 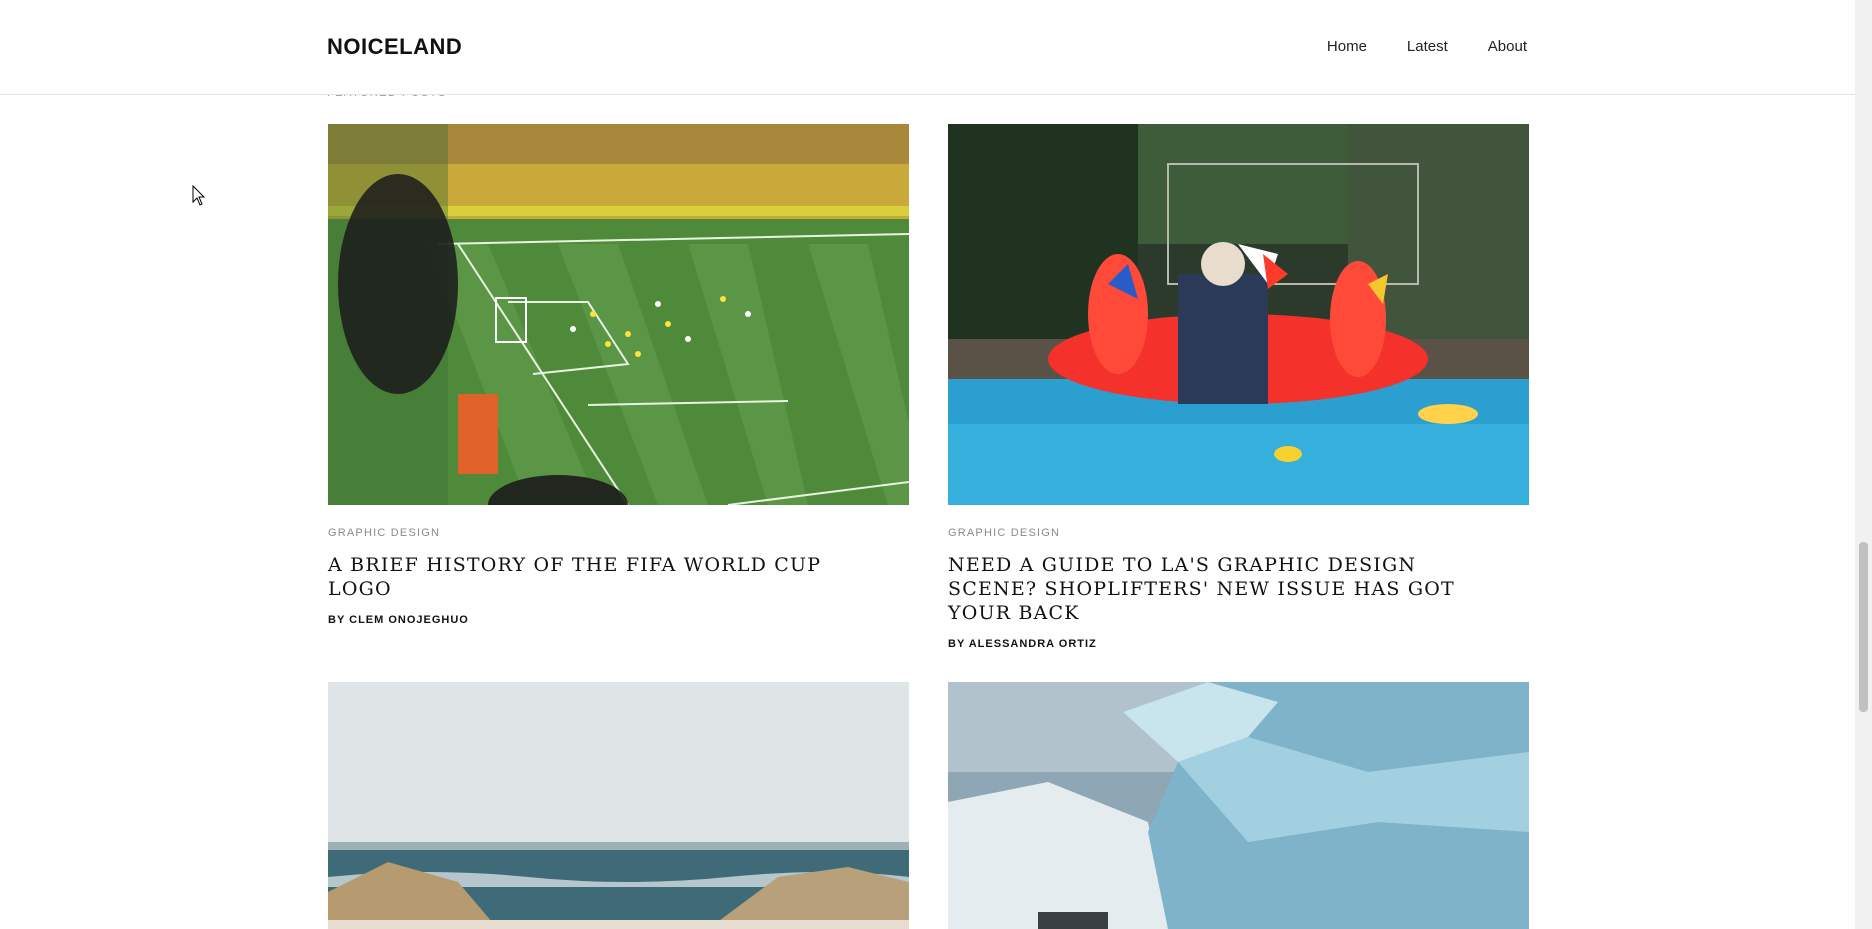 What do you see at coordinates (199, 195) in the screenshot?
I see `mouse-cursor-icon` at bounding box center [199, 195].